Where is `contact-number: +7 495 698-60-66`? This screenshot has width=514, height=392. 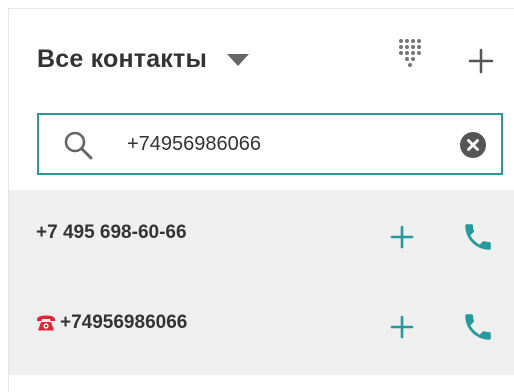
contact-number: +7 495 698-60-66 is located at coordinates (111, 233).